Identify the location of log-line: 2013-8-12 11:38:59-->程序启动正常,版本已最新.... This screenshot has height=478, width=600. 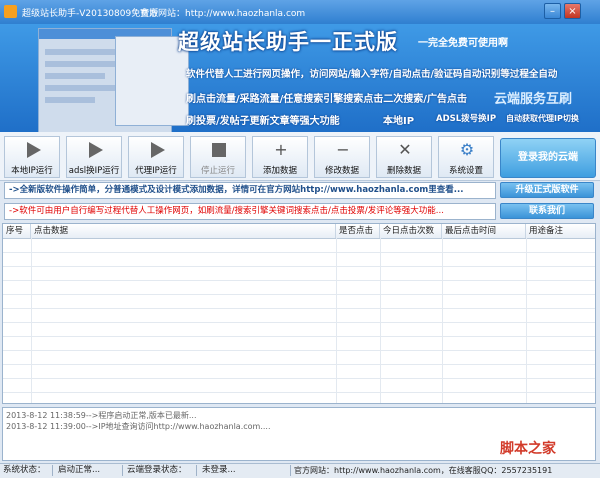
(101, 415).